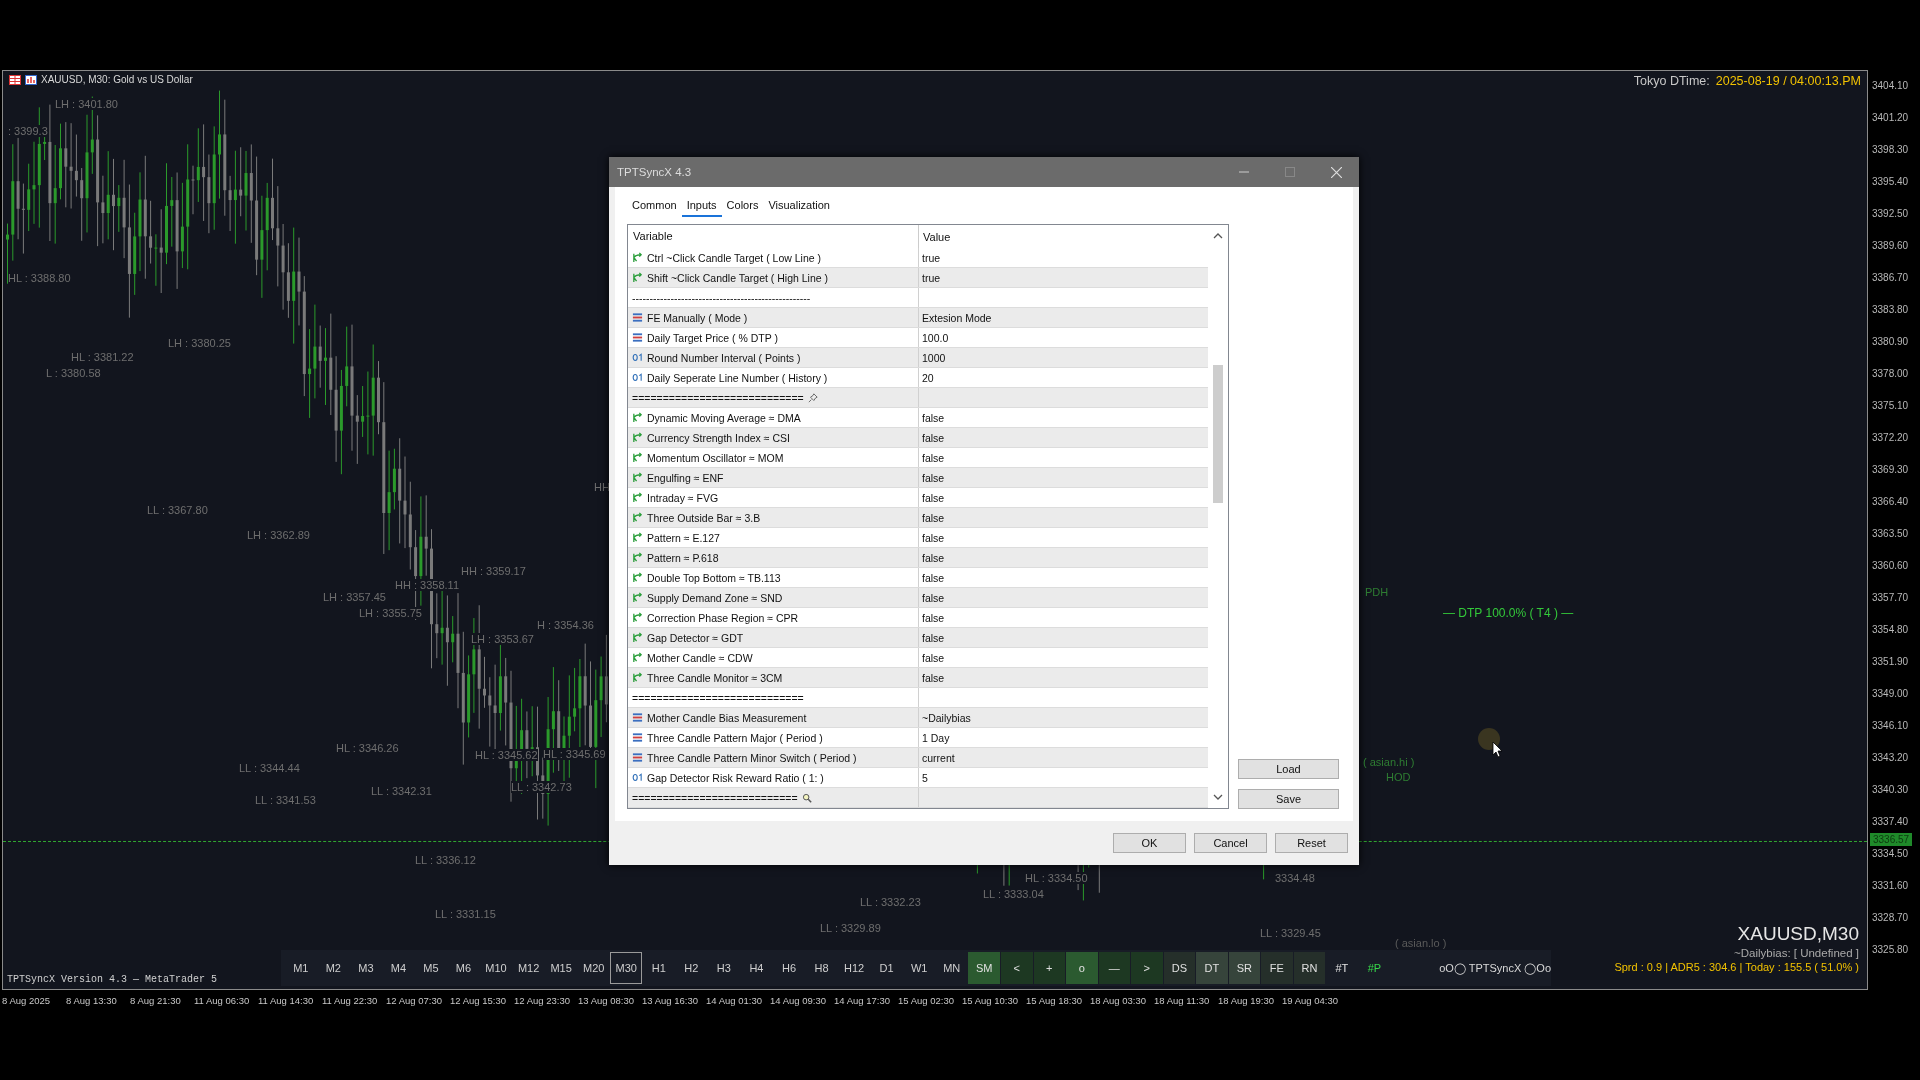 The height and width of the screenshot is (1080, 1920). What do you see at coordinates (1244, 968) in the screenshot?
I see `tool-button: SR` at bounding box center [1244, 968].